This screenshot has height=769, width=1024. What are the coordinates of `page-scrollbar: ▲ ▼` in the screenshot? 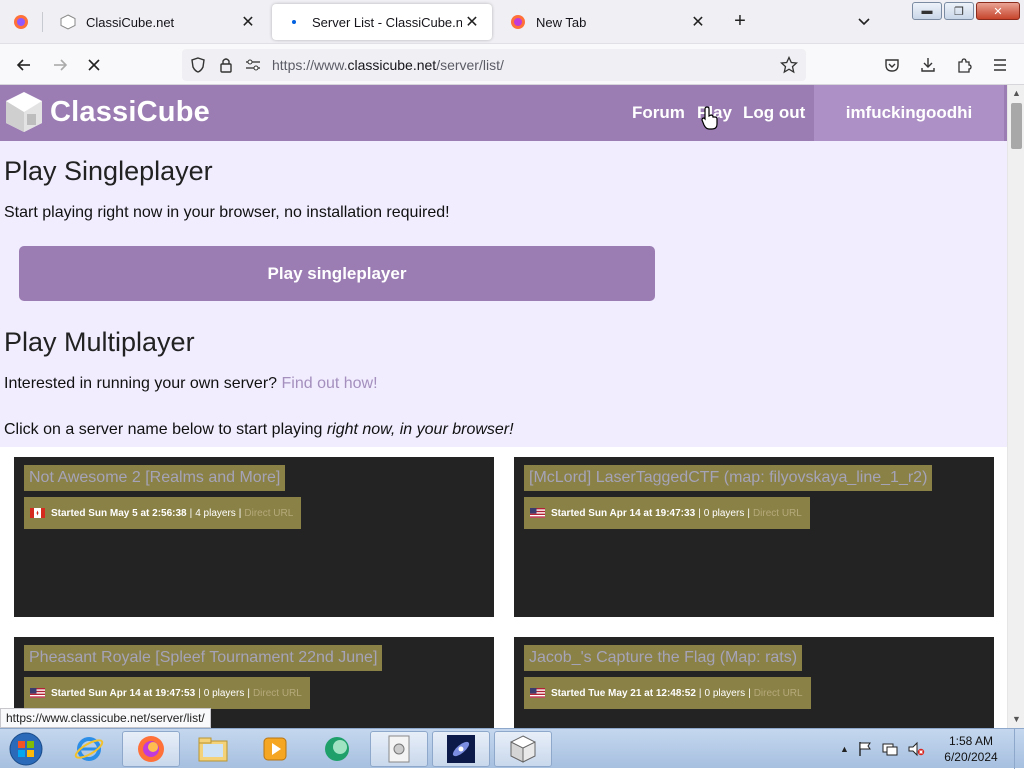 It's located at (1015, 406).